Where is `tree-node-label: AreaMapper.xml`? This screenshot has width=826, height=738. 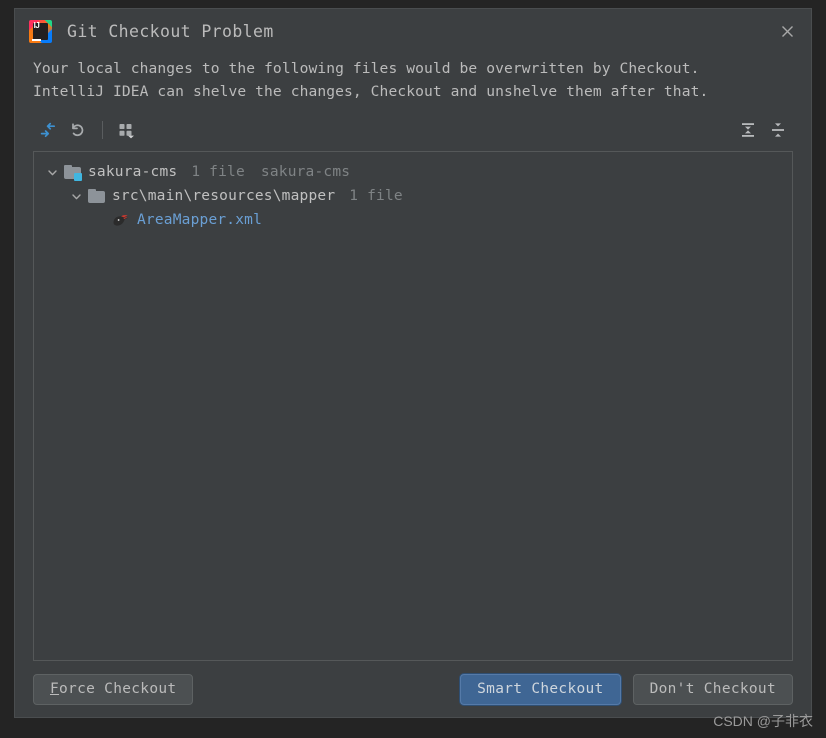
tree-node-label: AreaMapper.xml is located at coordinates (200, 220).